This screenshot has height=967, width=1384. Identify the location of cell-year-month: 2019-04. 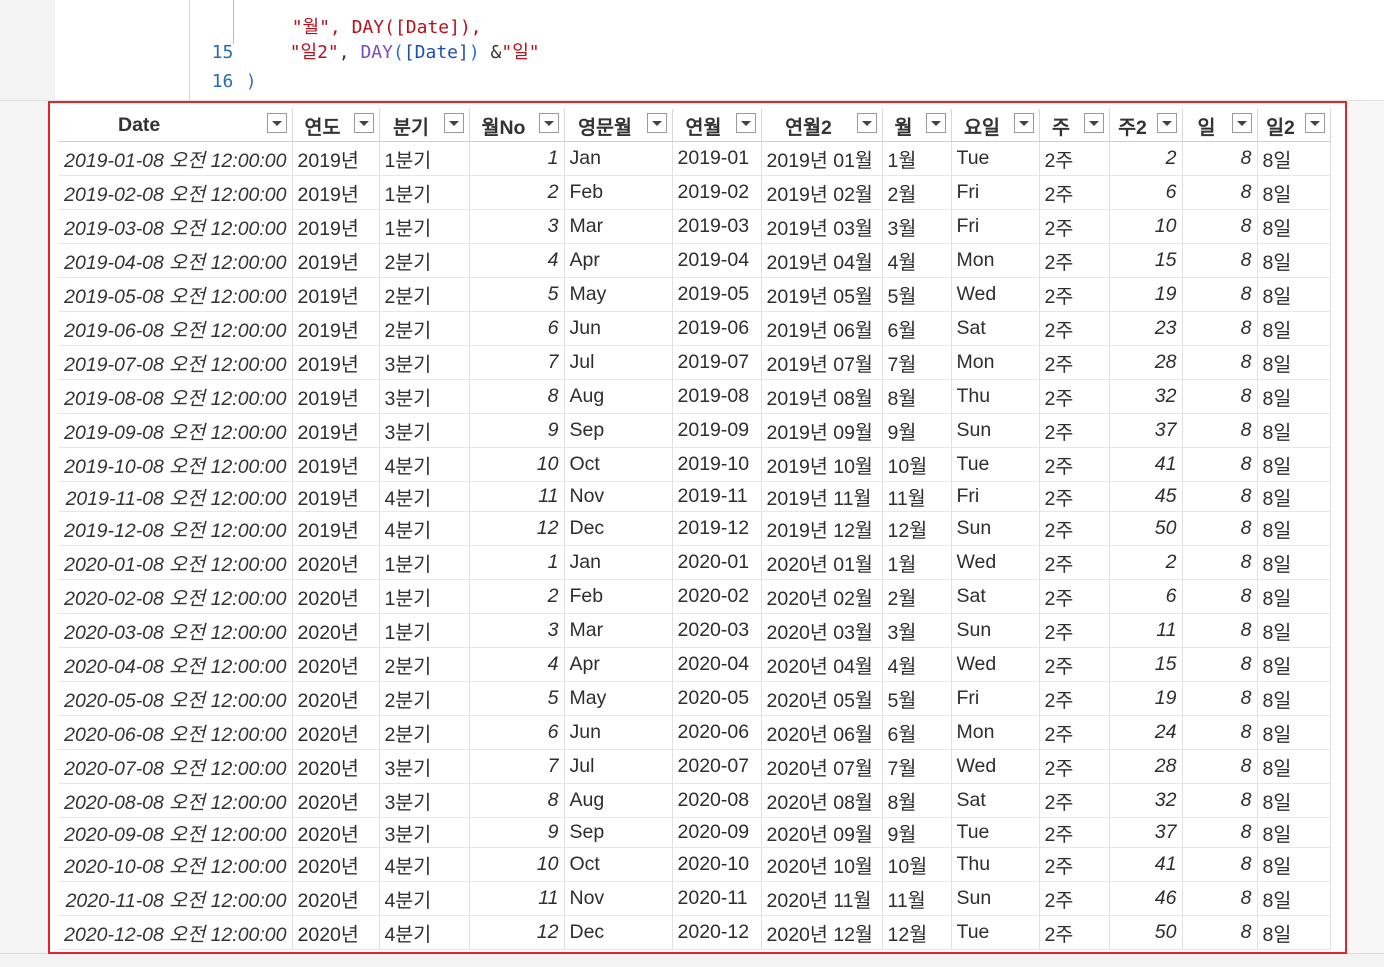
(717, 260).